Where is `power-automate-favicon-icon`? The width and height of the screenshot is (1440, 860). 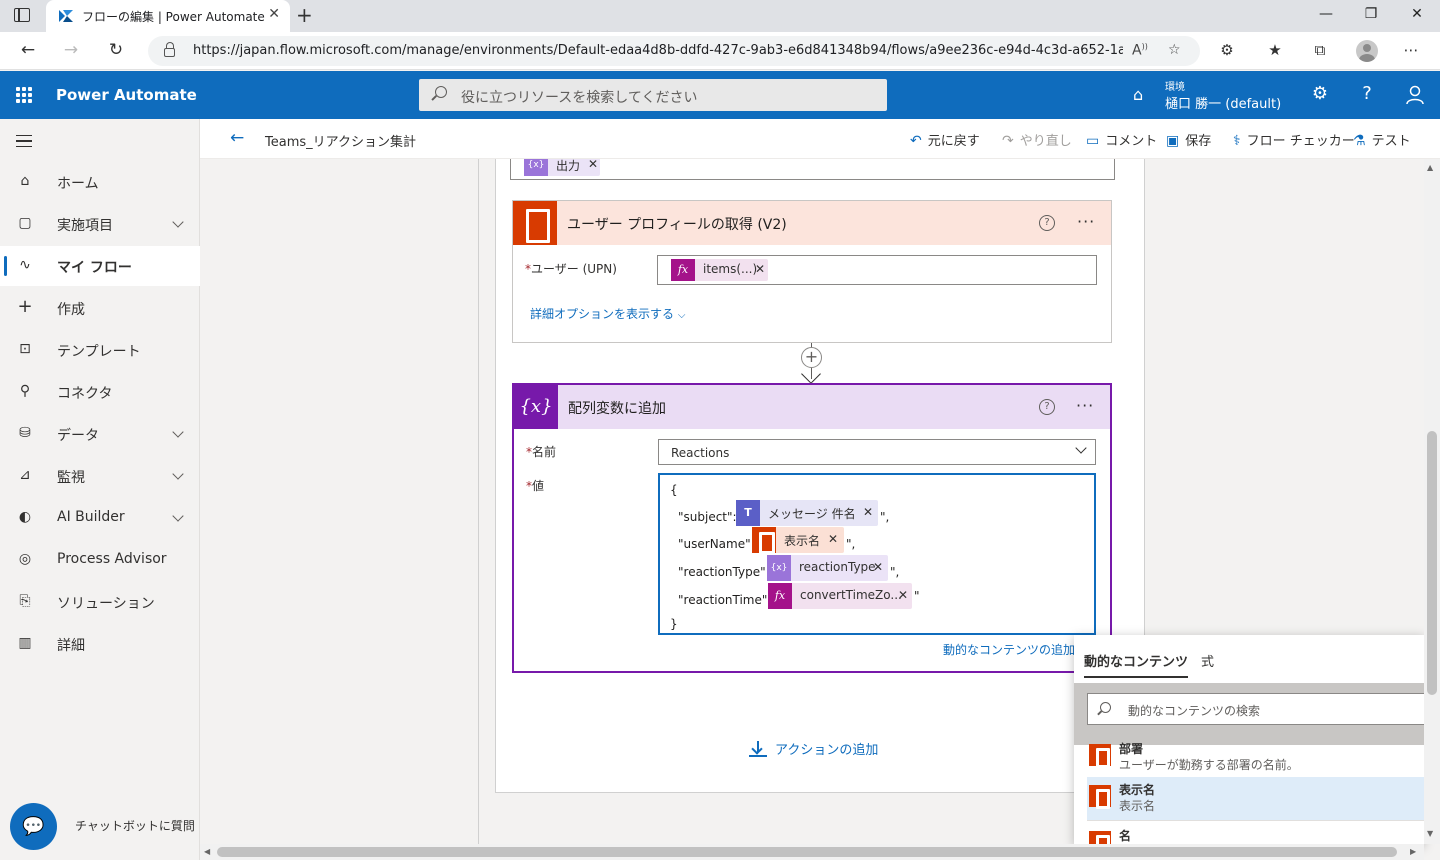 power-automate-favicon-icon is located at coordinates (66, 16).